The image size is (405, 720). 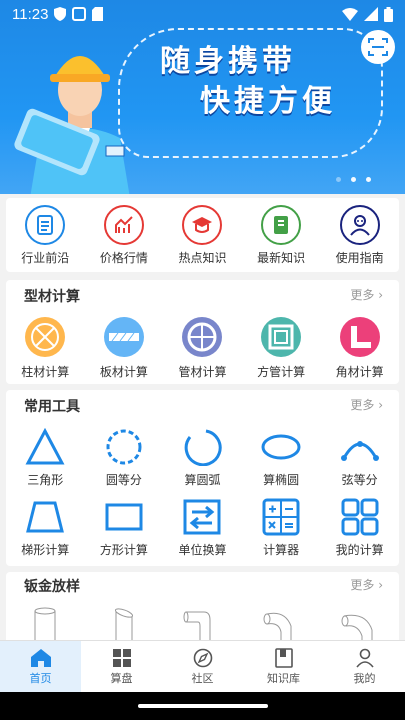 I want to click on tab-abacus: 算盘, so click(x=121, y=666).